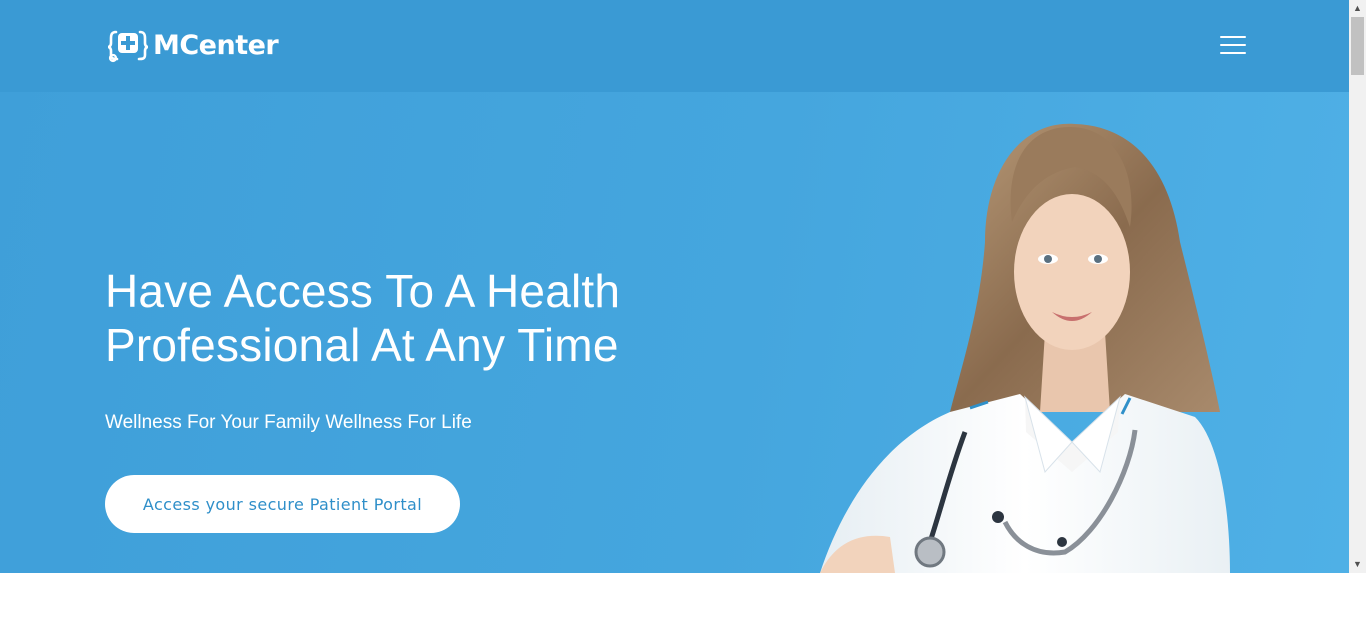  What do you see at coordinates (216, 45) in the screenshot?
I see `brand-name: MCenter` at bounding box center [216, 45].